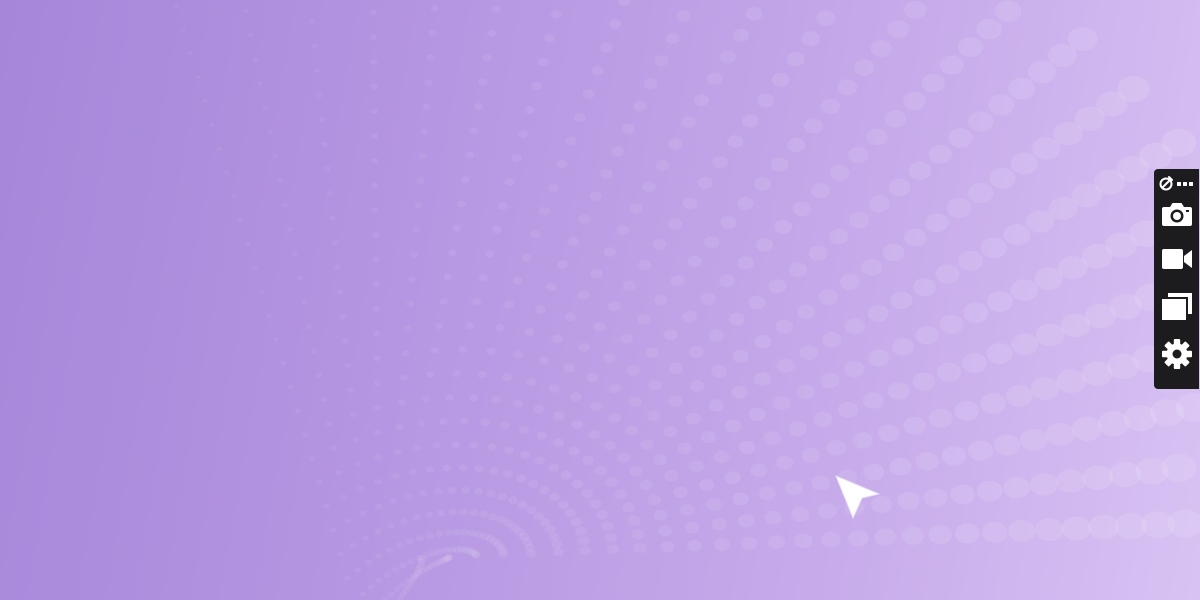  I want to click on windows-button, so click(1177, 306).